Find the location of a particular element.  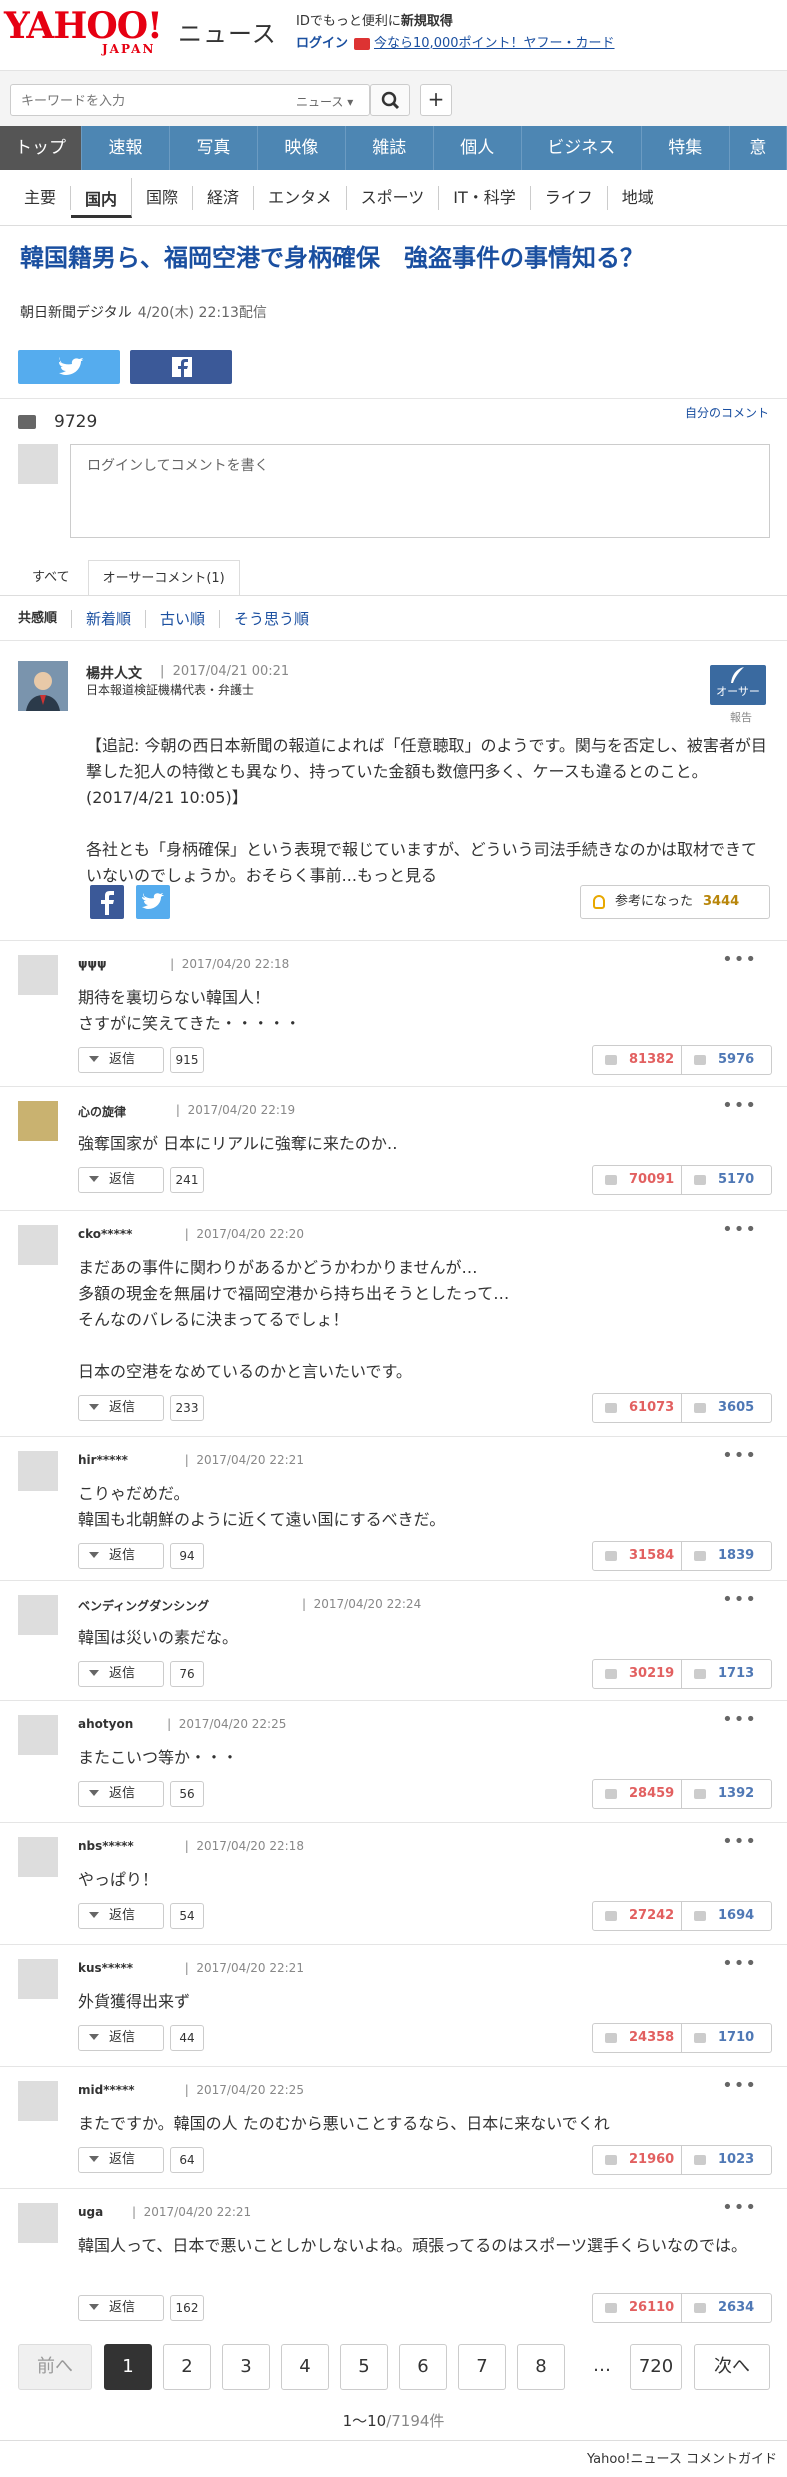

my-comments-link: 自分のコメント is located at coordinates (727, 412).